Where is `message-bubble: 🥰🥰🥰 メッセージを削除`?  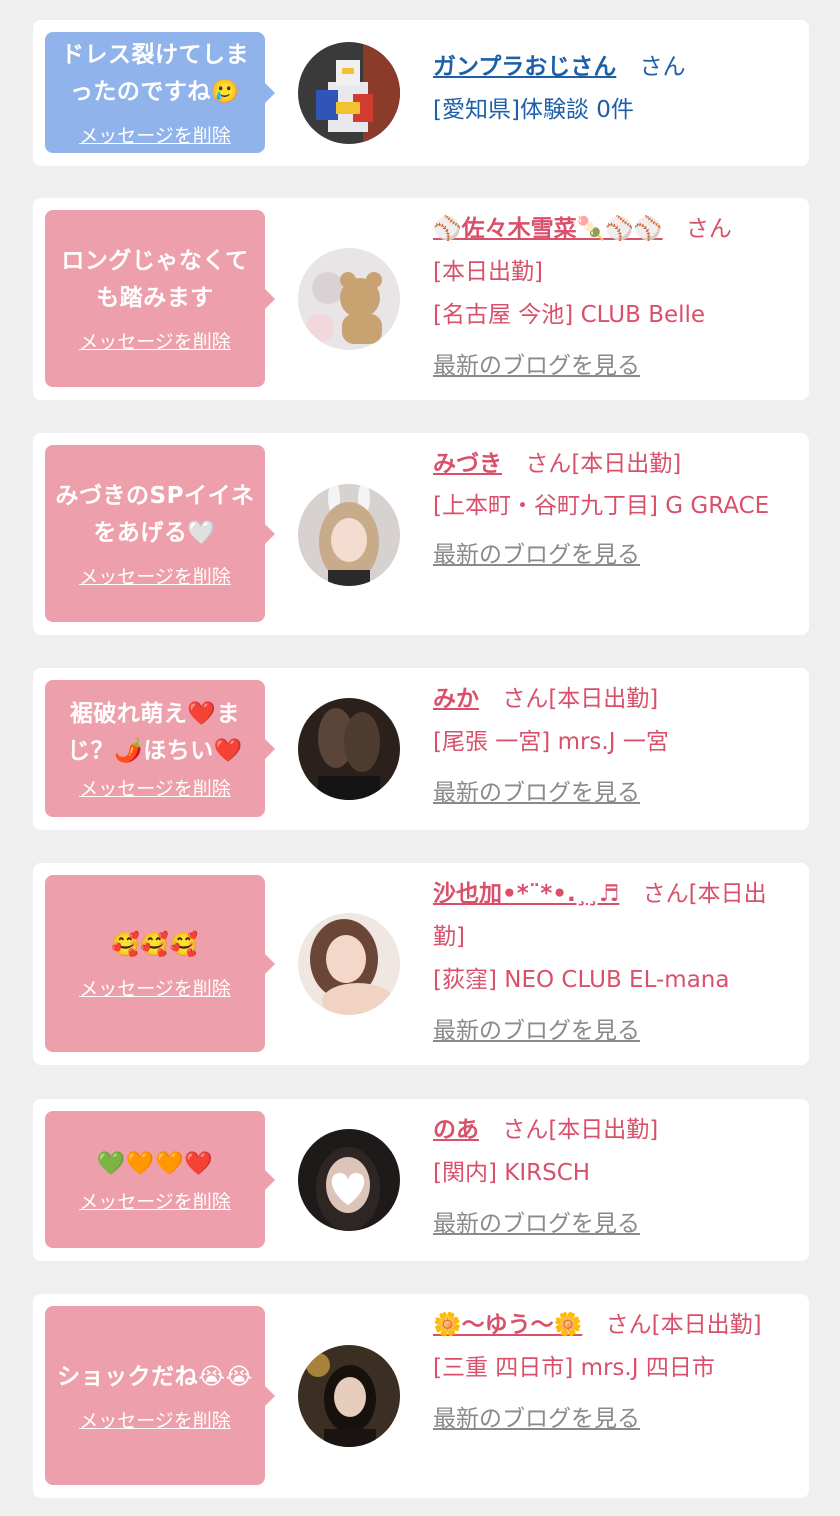
message-bubble: 🥰🥰🥰 メッセージを削除 is located at coordinates (160, 963).